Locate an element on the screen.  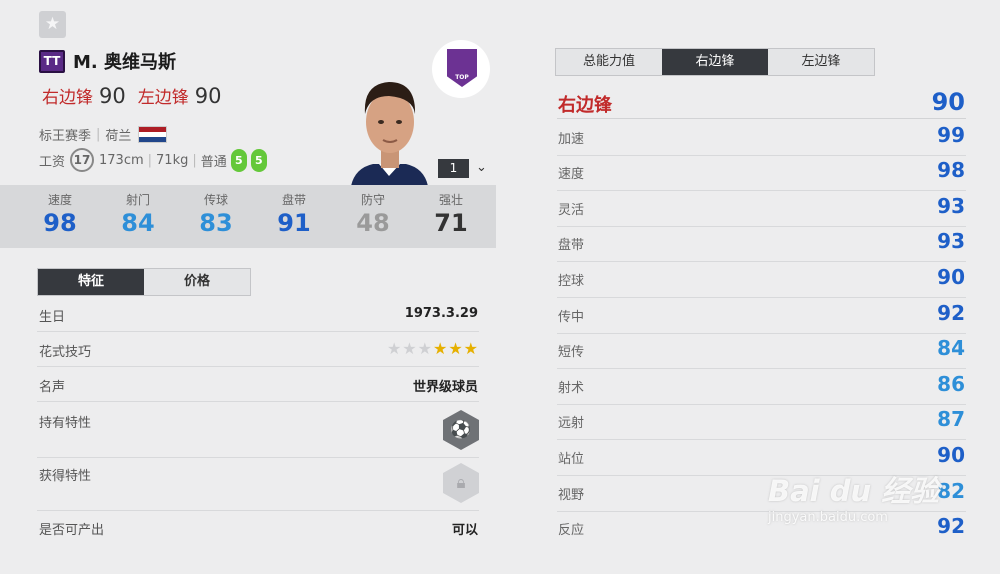
position-label: 左边锋 is located at coordinates (163, 98).